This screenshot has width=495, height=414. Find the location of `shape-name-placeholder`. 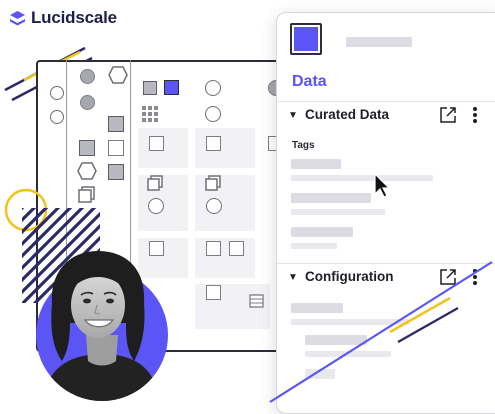

shape-name-placeholder is located at coordinates (379, 42).